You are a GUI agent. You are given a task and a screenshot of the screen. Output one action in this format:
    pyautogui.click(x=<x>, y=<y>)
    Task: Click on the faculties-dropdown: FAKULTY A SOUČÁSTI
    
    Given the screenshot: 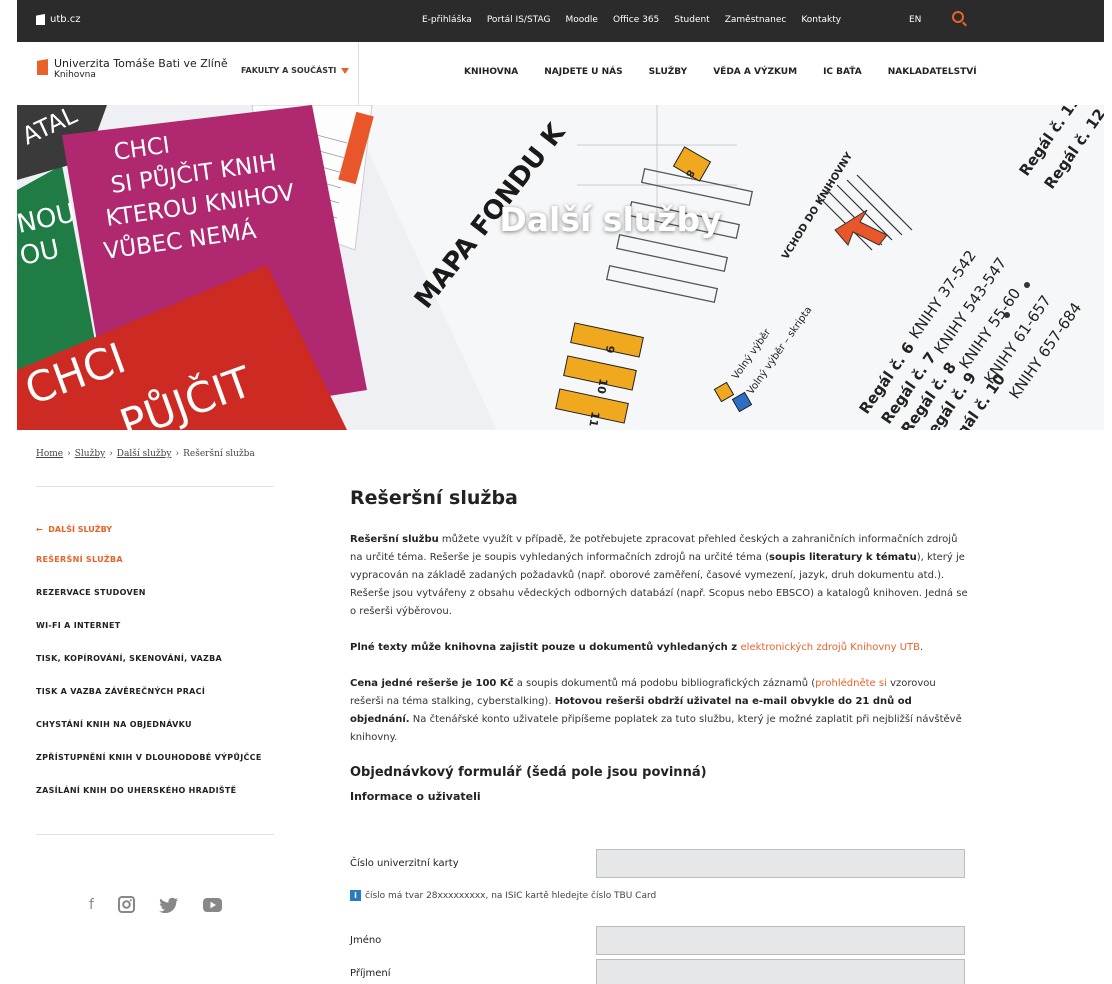 What is the action you would take?
    pyautogui.click(x=295, y=70)
    